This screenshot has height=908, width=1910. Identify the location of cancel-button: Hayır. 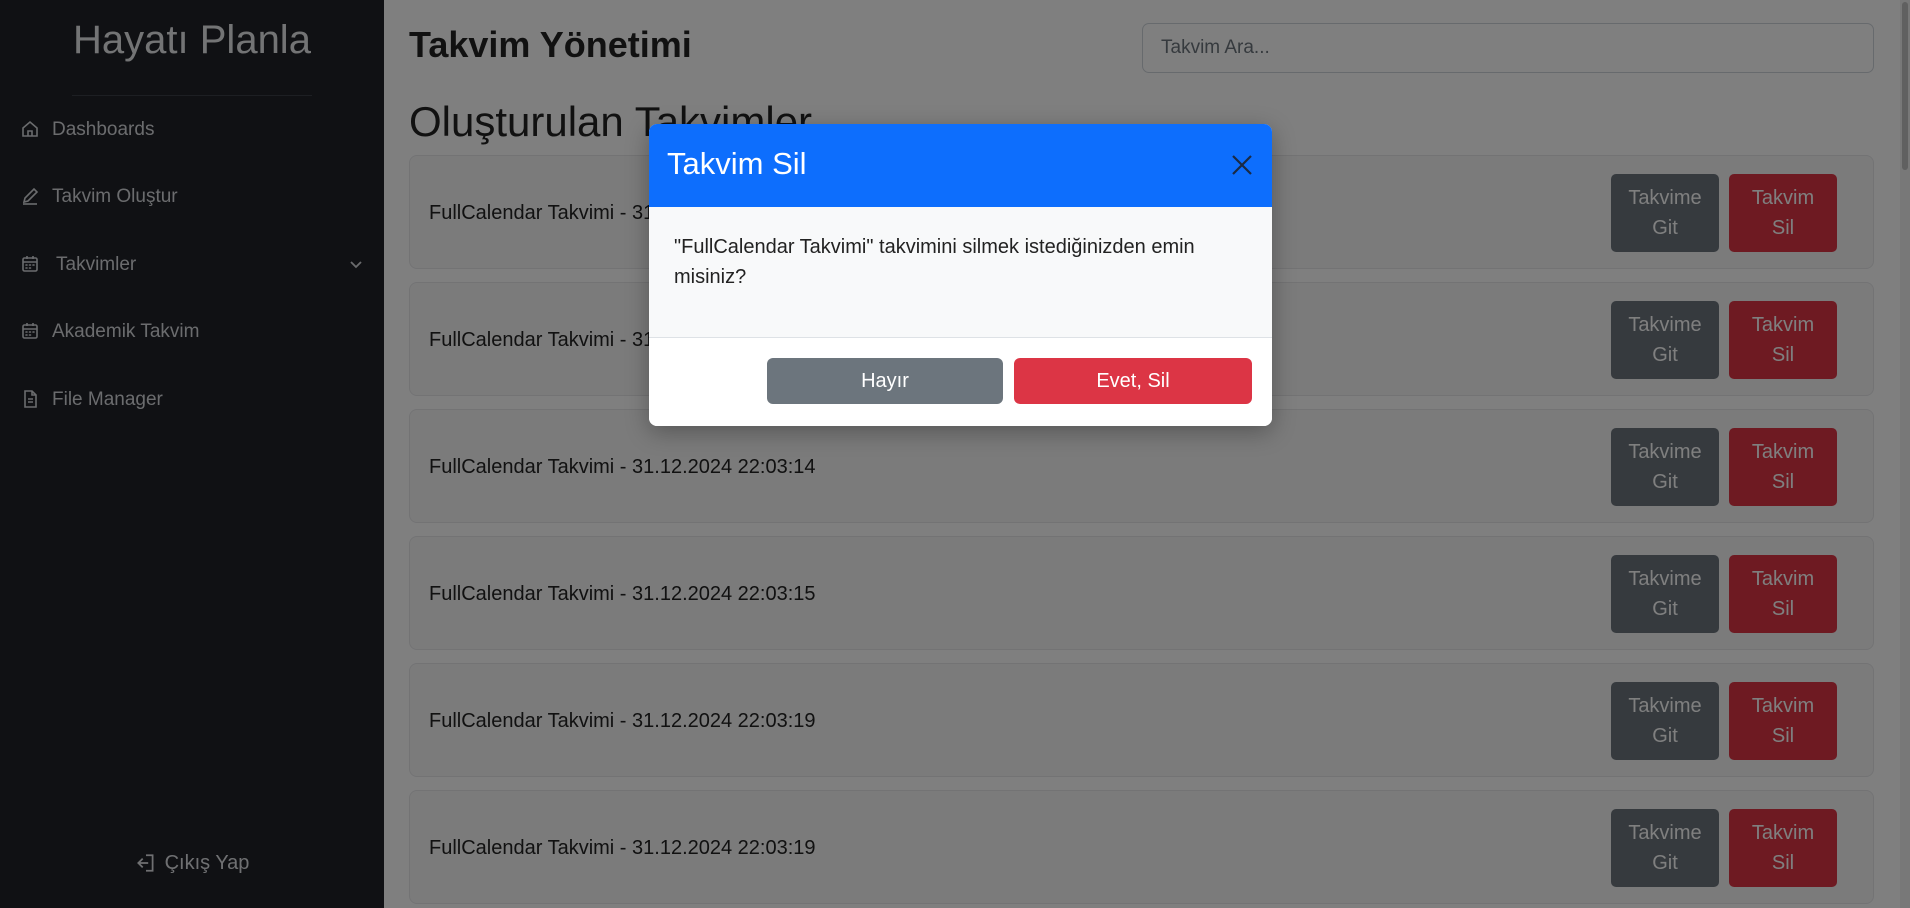
(885, 381).